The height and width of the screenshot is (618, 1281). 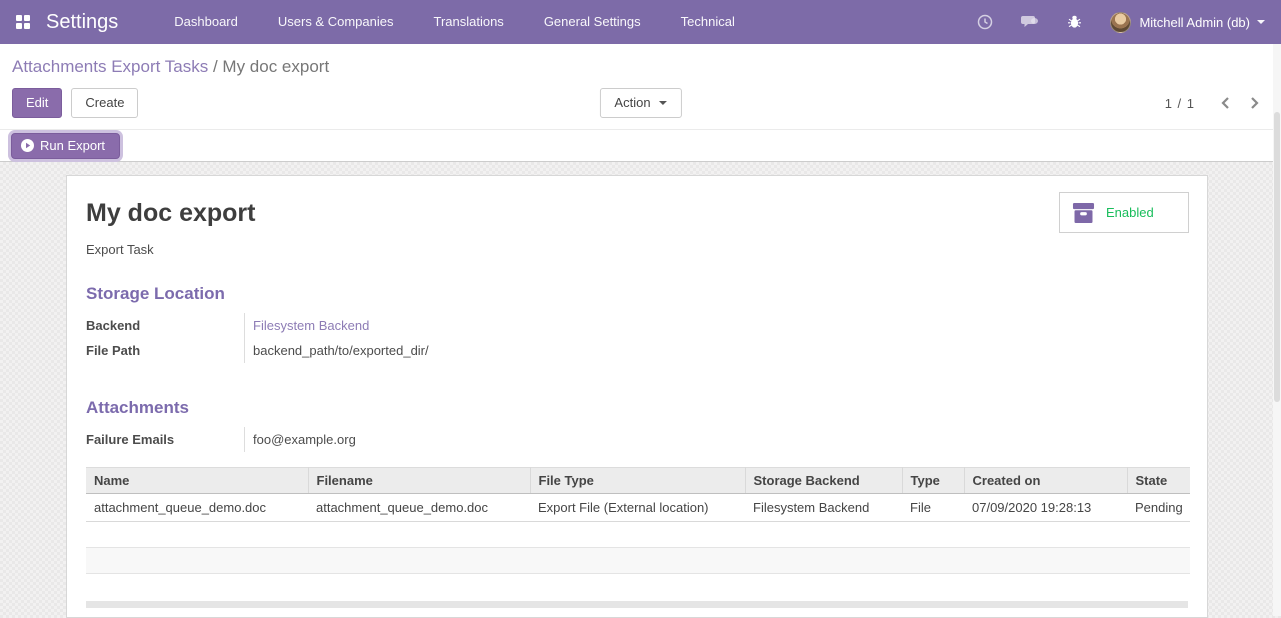 What do you see at coordinates (113, 350) in the screenshot?
I see `file-path-field-label: File Path` at bounding box center [113, 350].